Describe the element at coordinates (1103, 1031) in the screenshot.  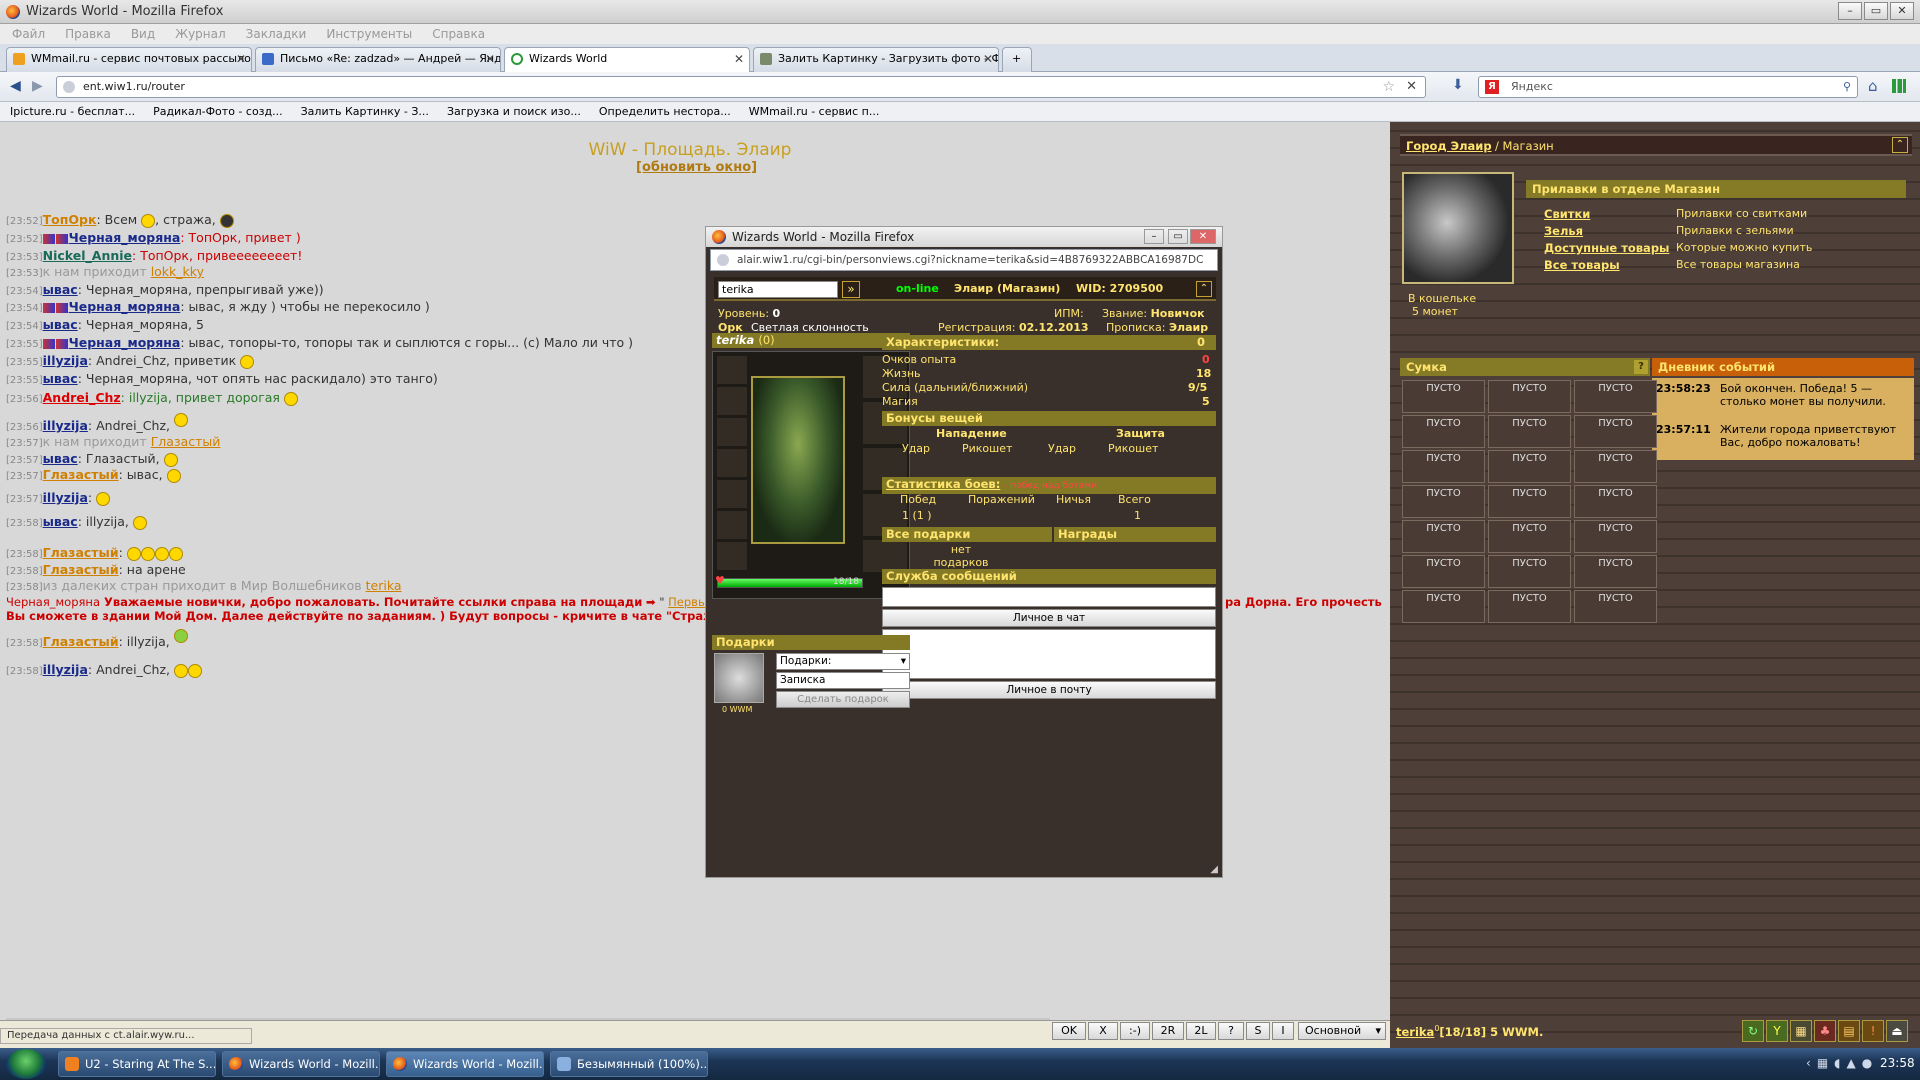
I see `clear-button: X` at that location.